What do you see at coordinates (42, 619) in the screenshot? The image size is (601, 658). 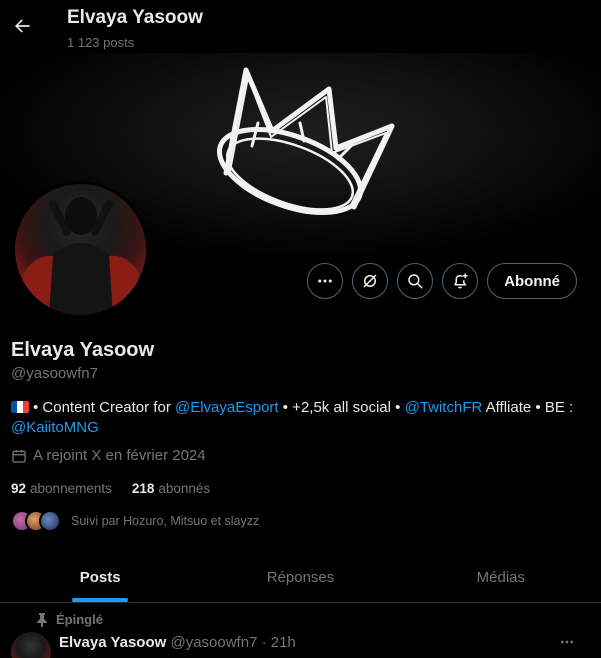 I see `pin-icon` at bounding box center [42, 619].